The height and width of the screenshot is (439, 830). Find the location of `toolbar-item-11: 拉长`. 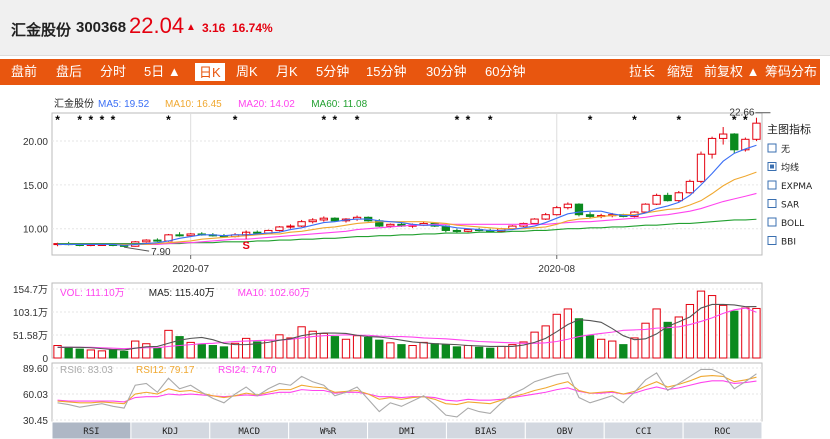

toolbar-item-11: 拉长 is located at coordinates (642, 72).